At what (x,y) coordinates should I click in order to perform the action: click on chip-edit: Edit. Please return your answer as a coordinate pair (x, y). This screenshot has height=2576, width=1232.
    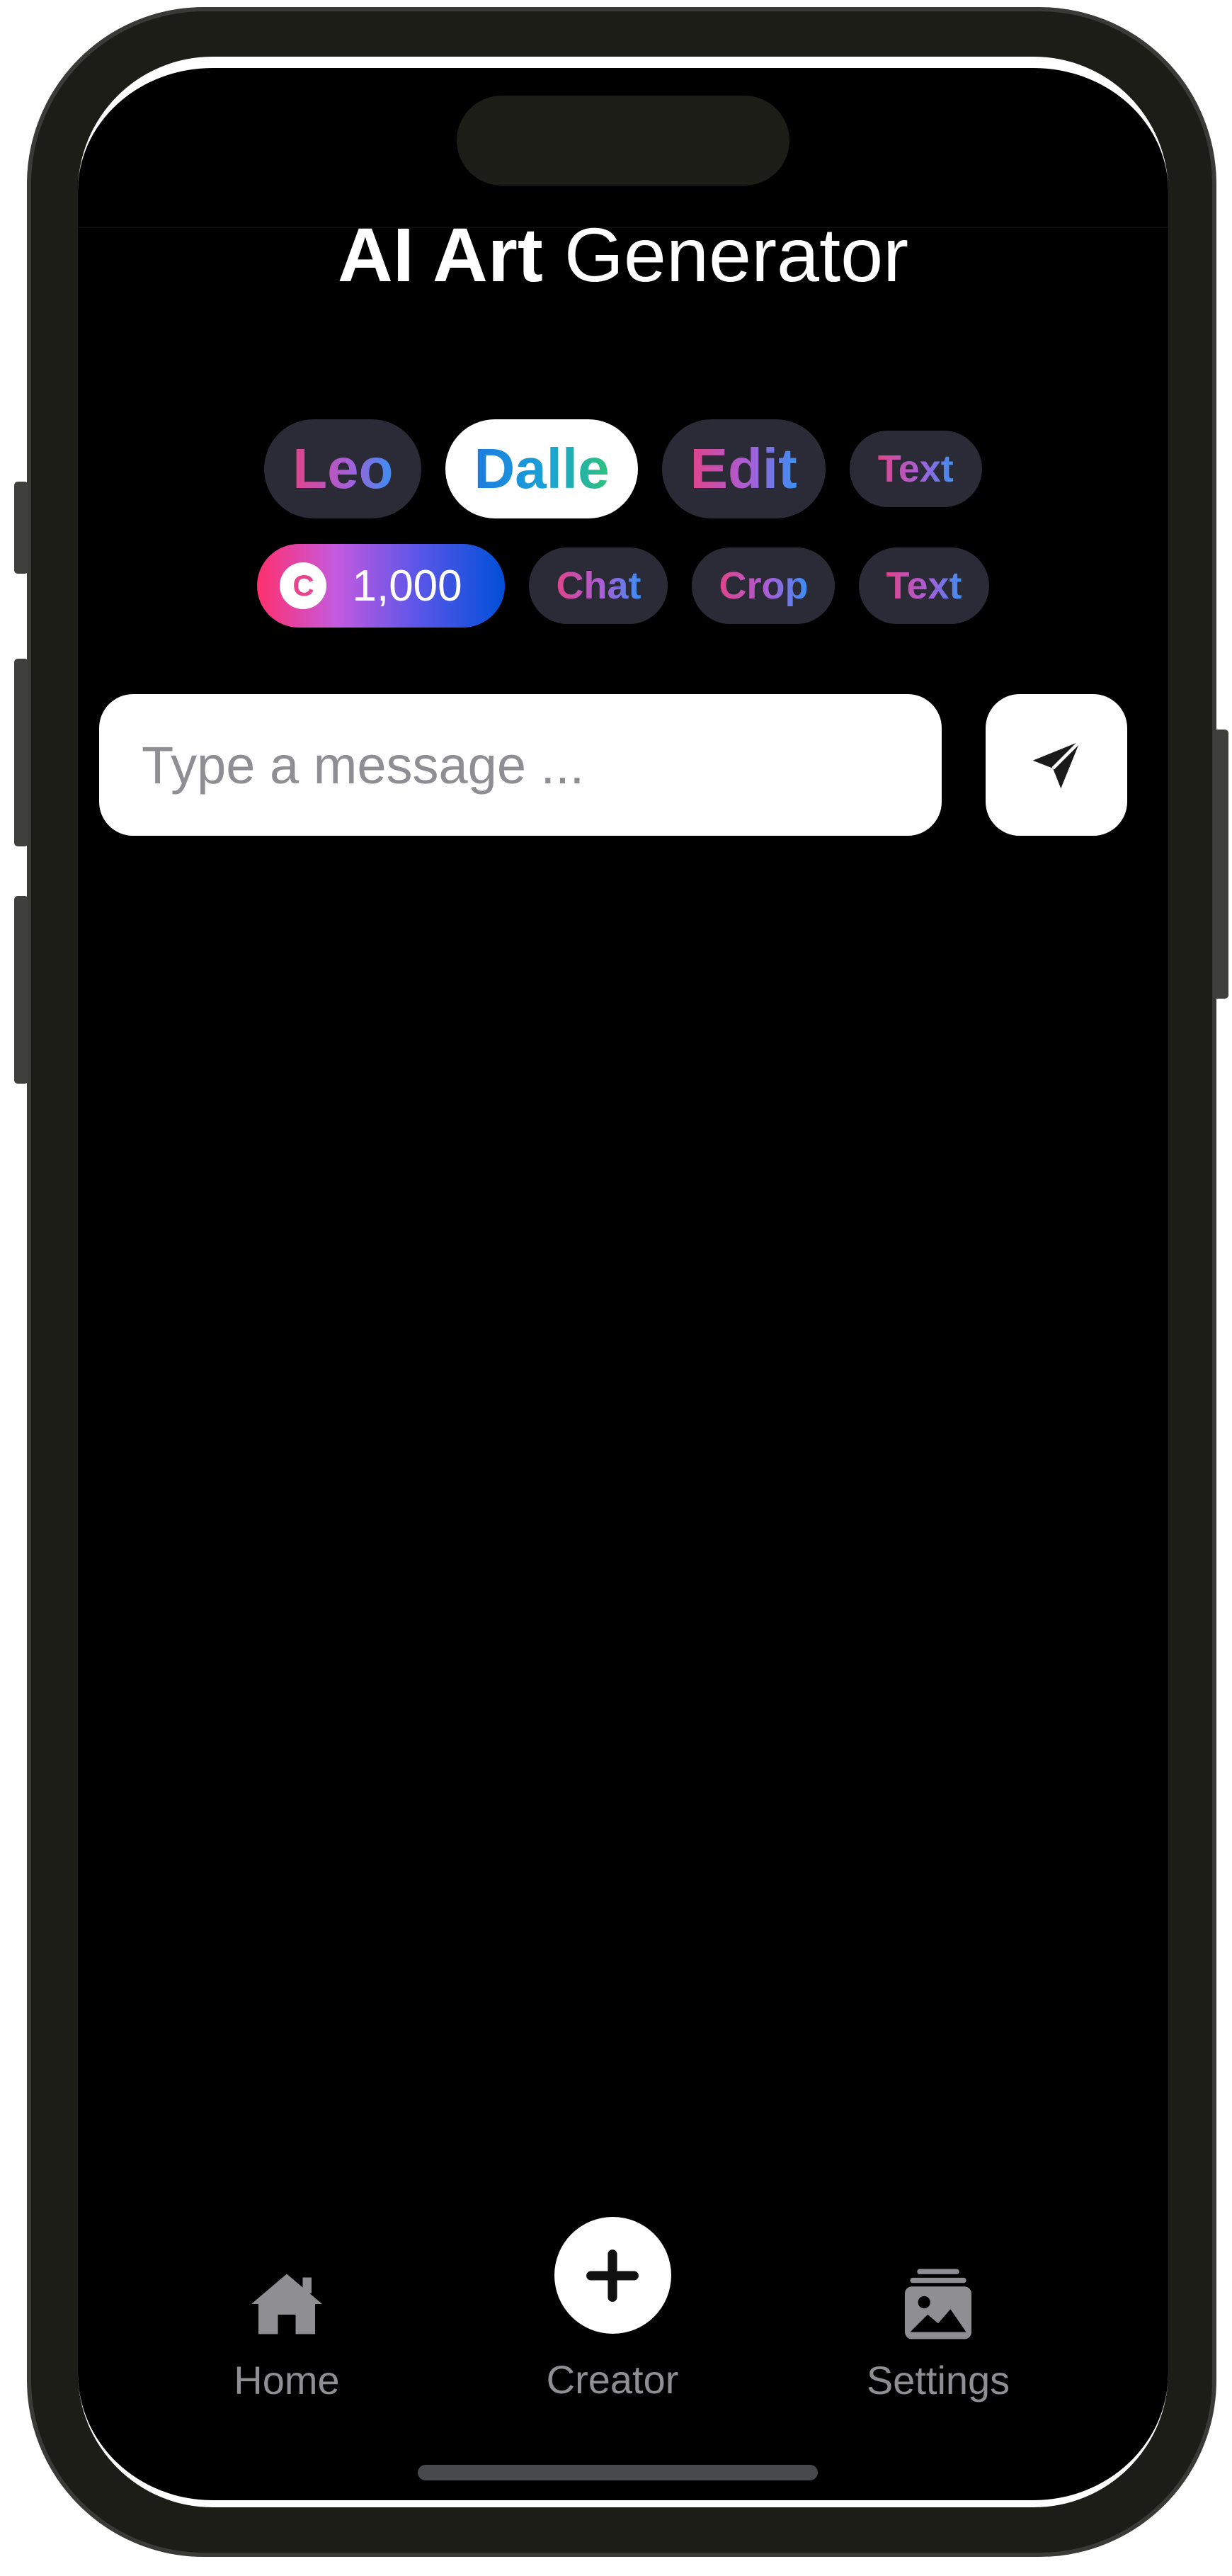
    Looking at the image, I should click on (744, 468).